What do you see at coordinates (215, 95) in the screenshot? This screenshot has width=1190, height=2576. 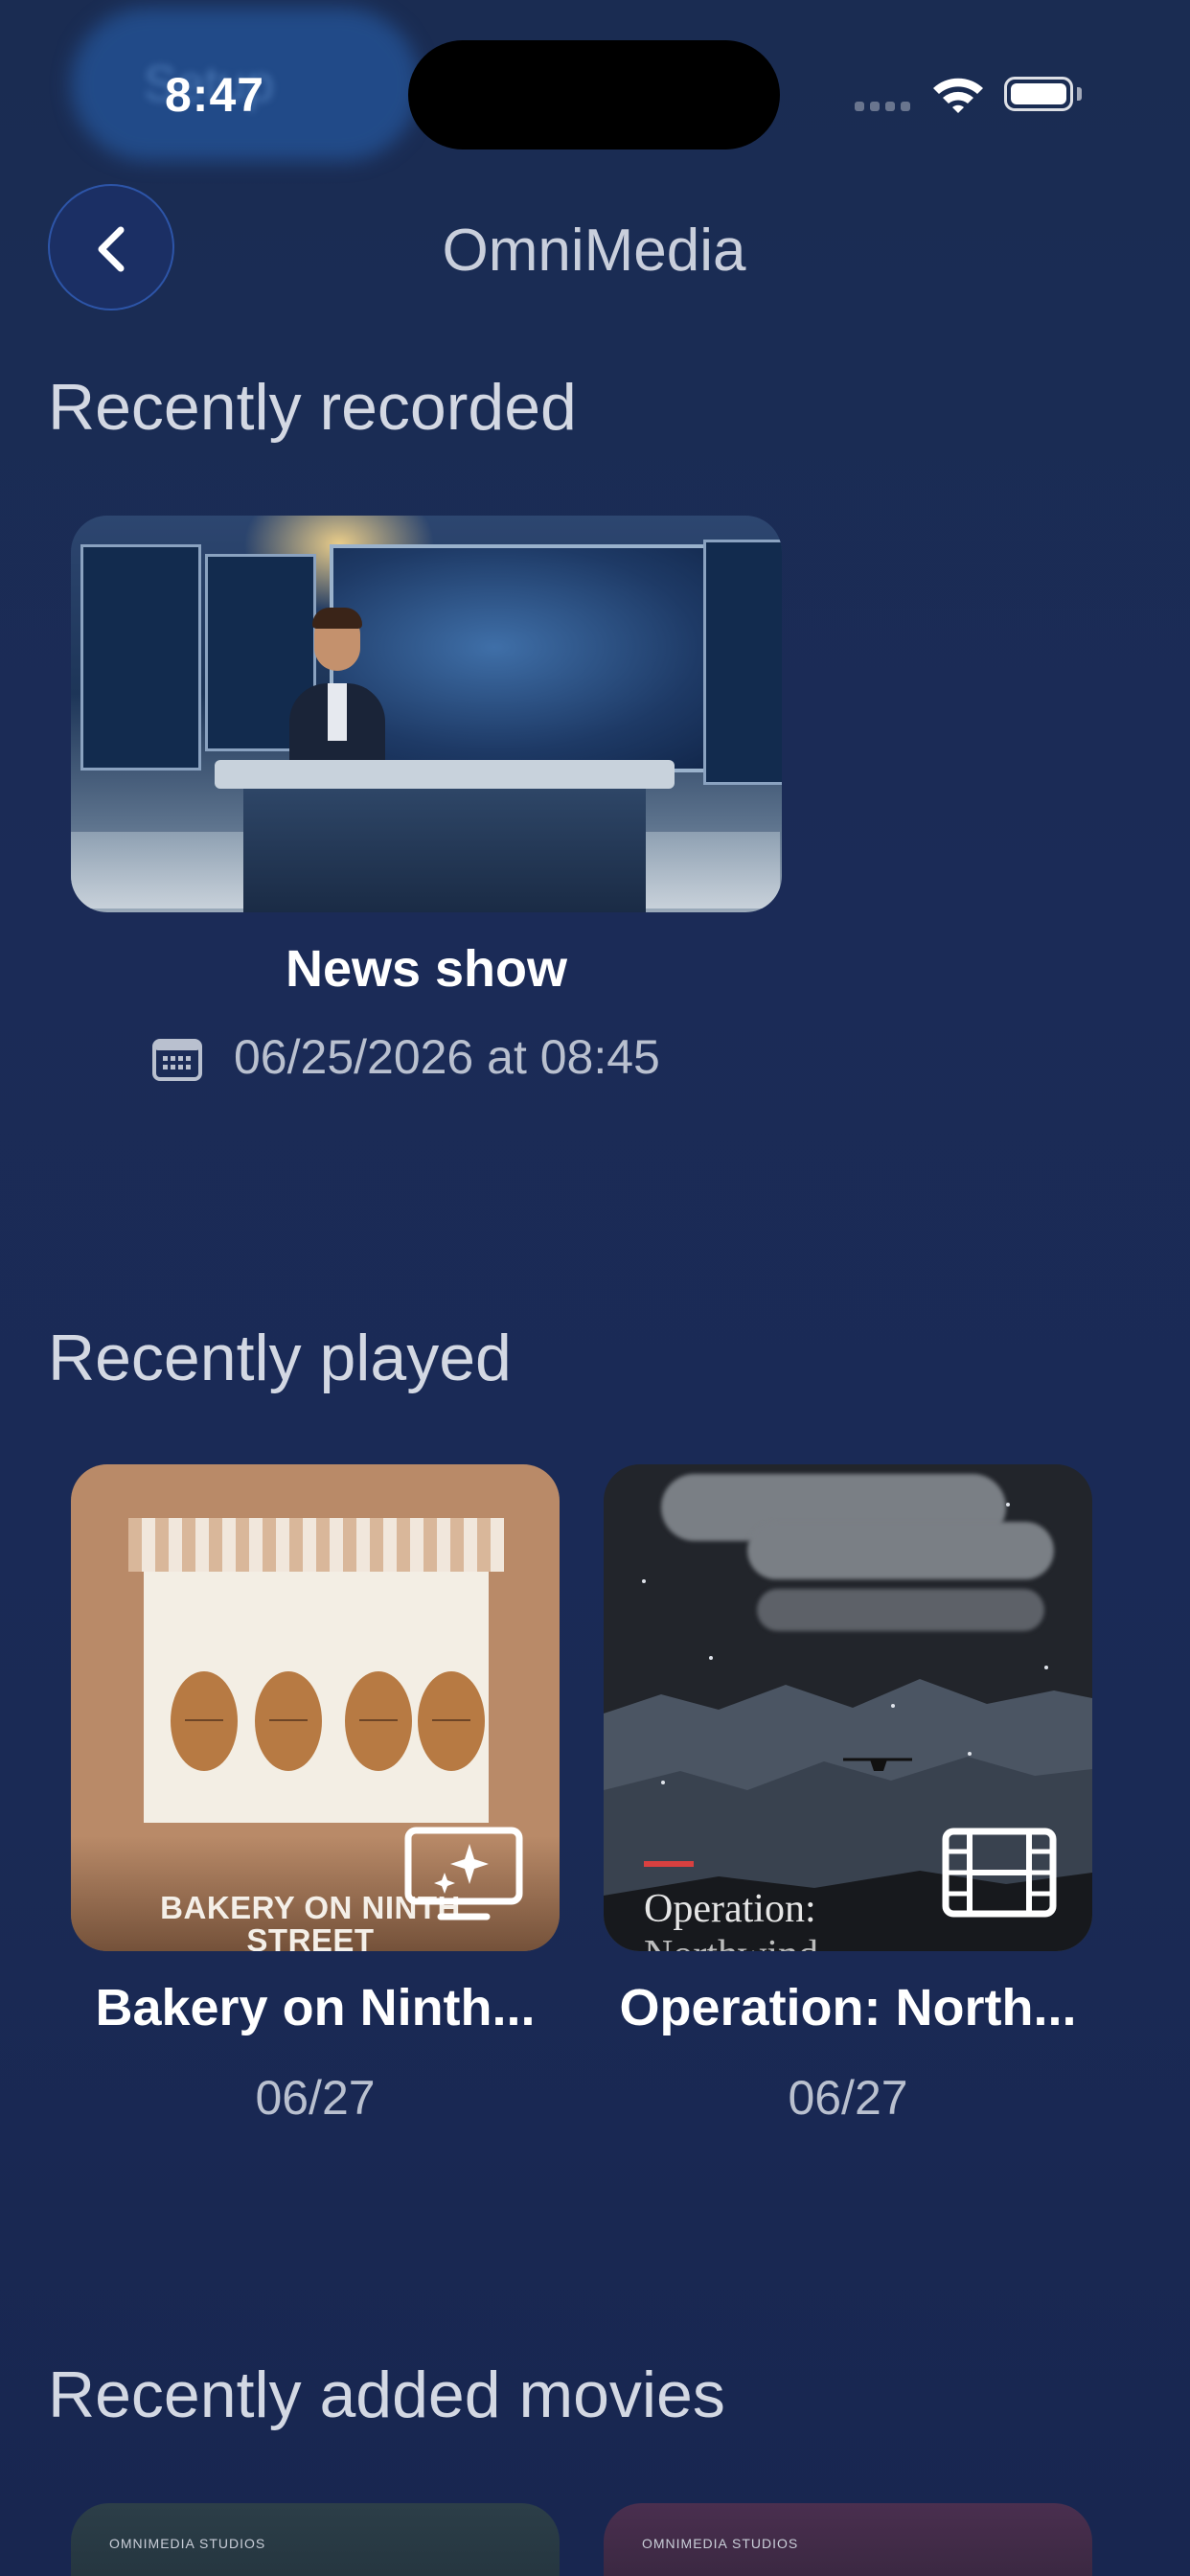 I see `status-time: 8:47` at bounding box center [215, 95].